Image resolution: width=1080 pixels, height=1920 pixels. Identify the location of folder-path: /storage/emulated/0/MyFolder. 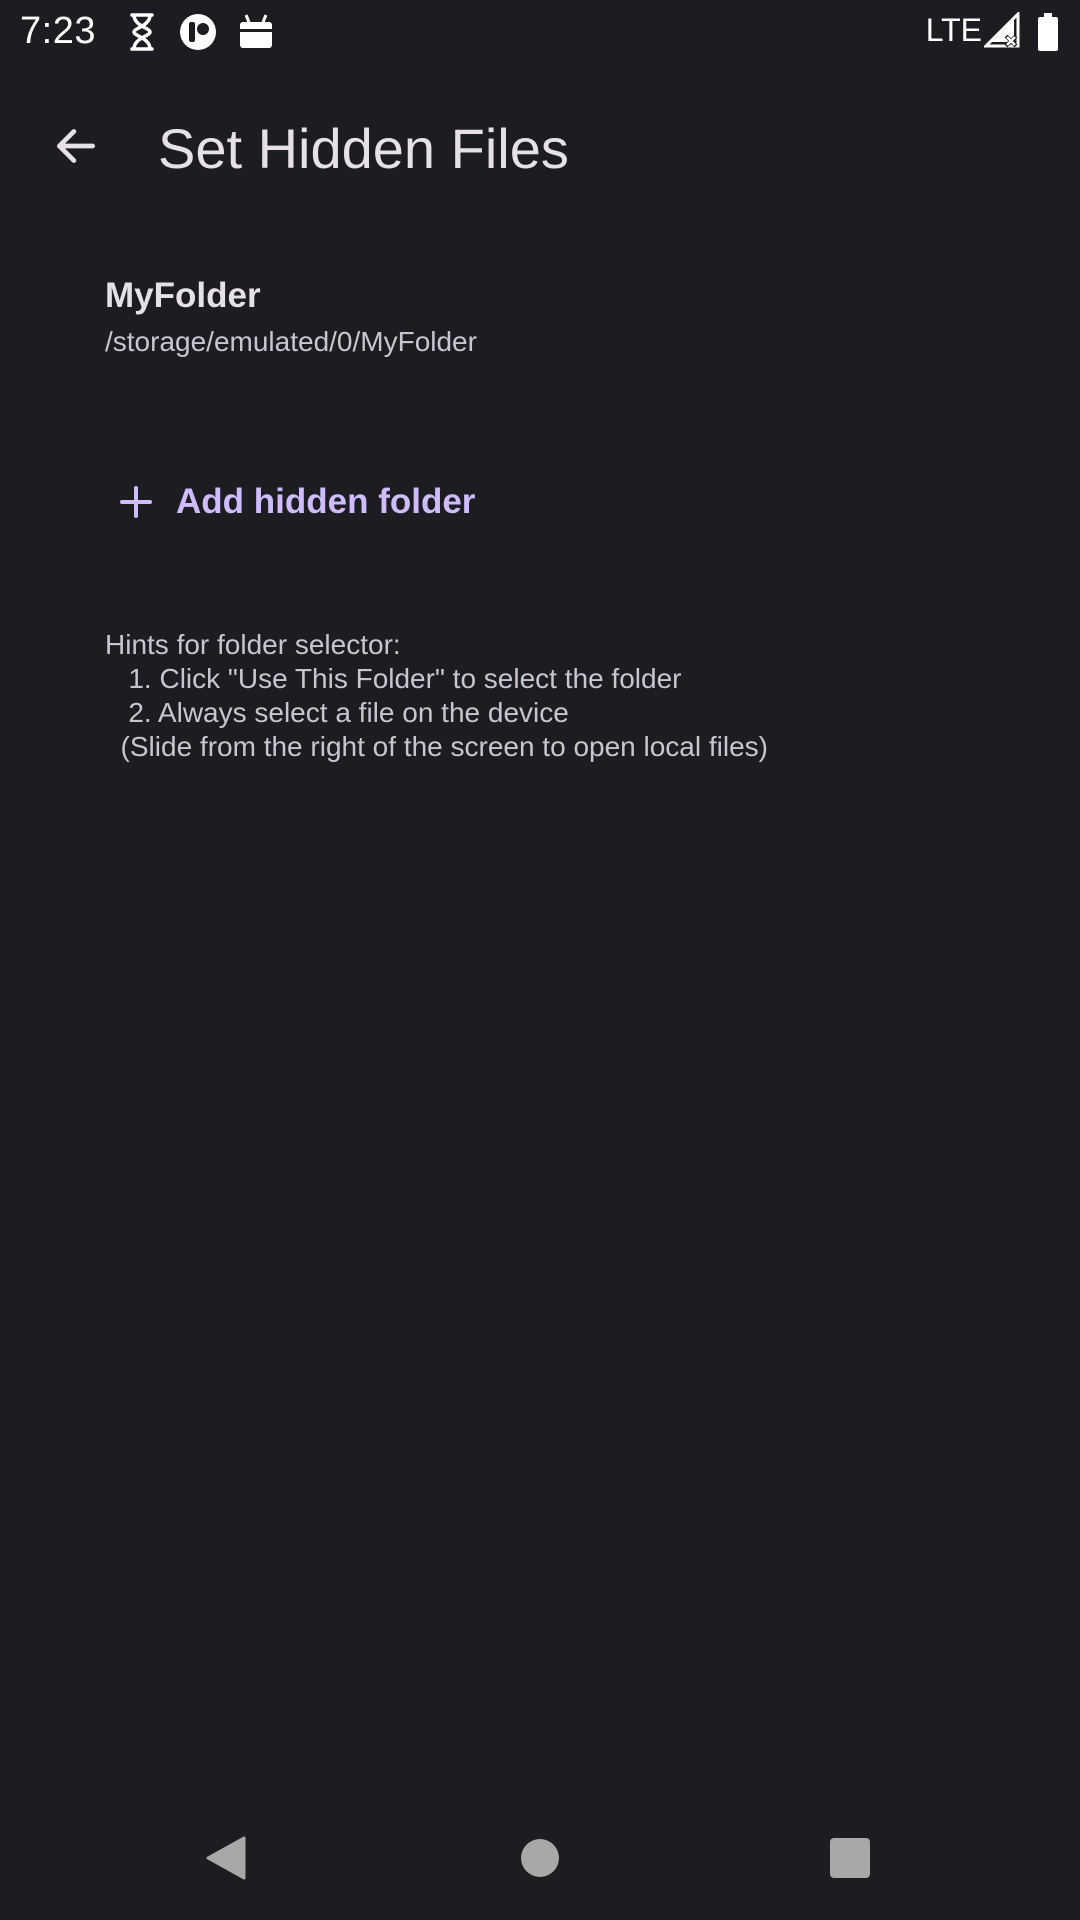
(291, 341).